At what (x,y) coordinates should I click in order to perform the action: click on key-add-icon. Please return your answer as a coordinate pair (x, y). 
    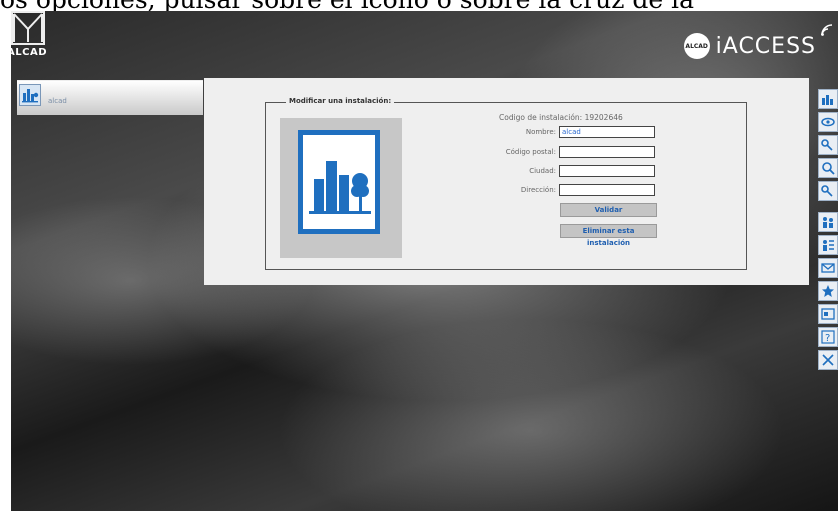
    Looking at the image, I should click on (828, 145).